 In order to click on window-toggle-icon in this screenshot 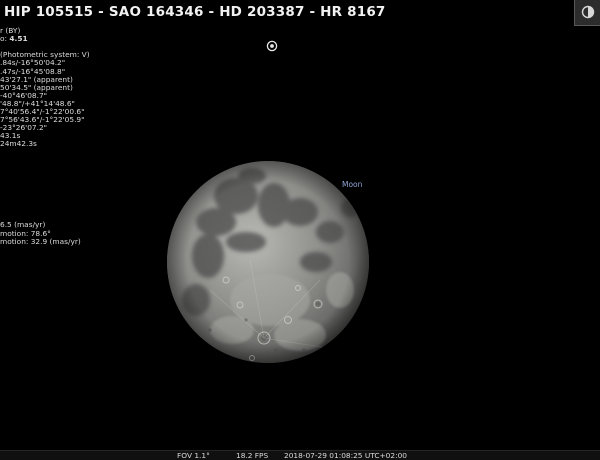, I will do `click(588, 12)`.